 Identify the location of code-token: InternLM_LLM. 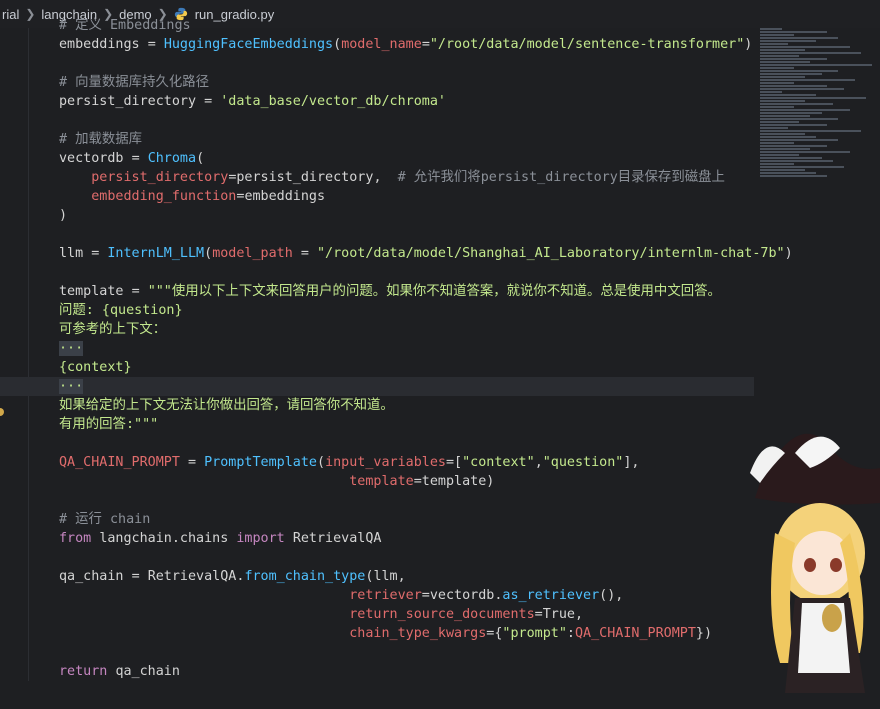
(156, 253).